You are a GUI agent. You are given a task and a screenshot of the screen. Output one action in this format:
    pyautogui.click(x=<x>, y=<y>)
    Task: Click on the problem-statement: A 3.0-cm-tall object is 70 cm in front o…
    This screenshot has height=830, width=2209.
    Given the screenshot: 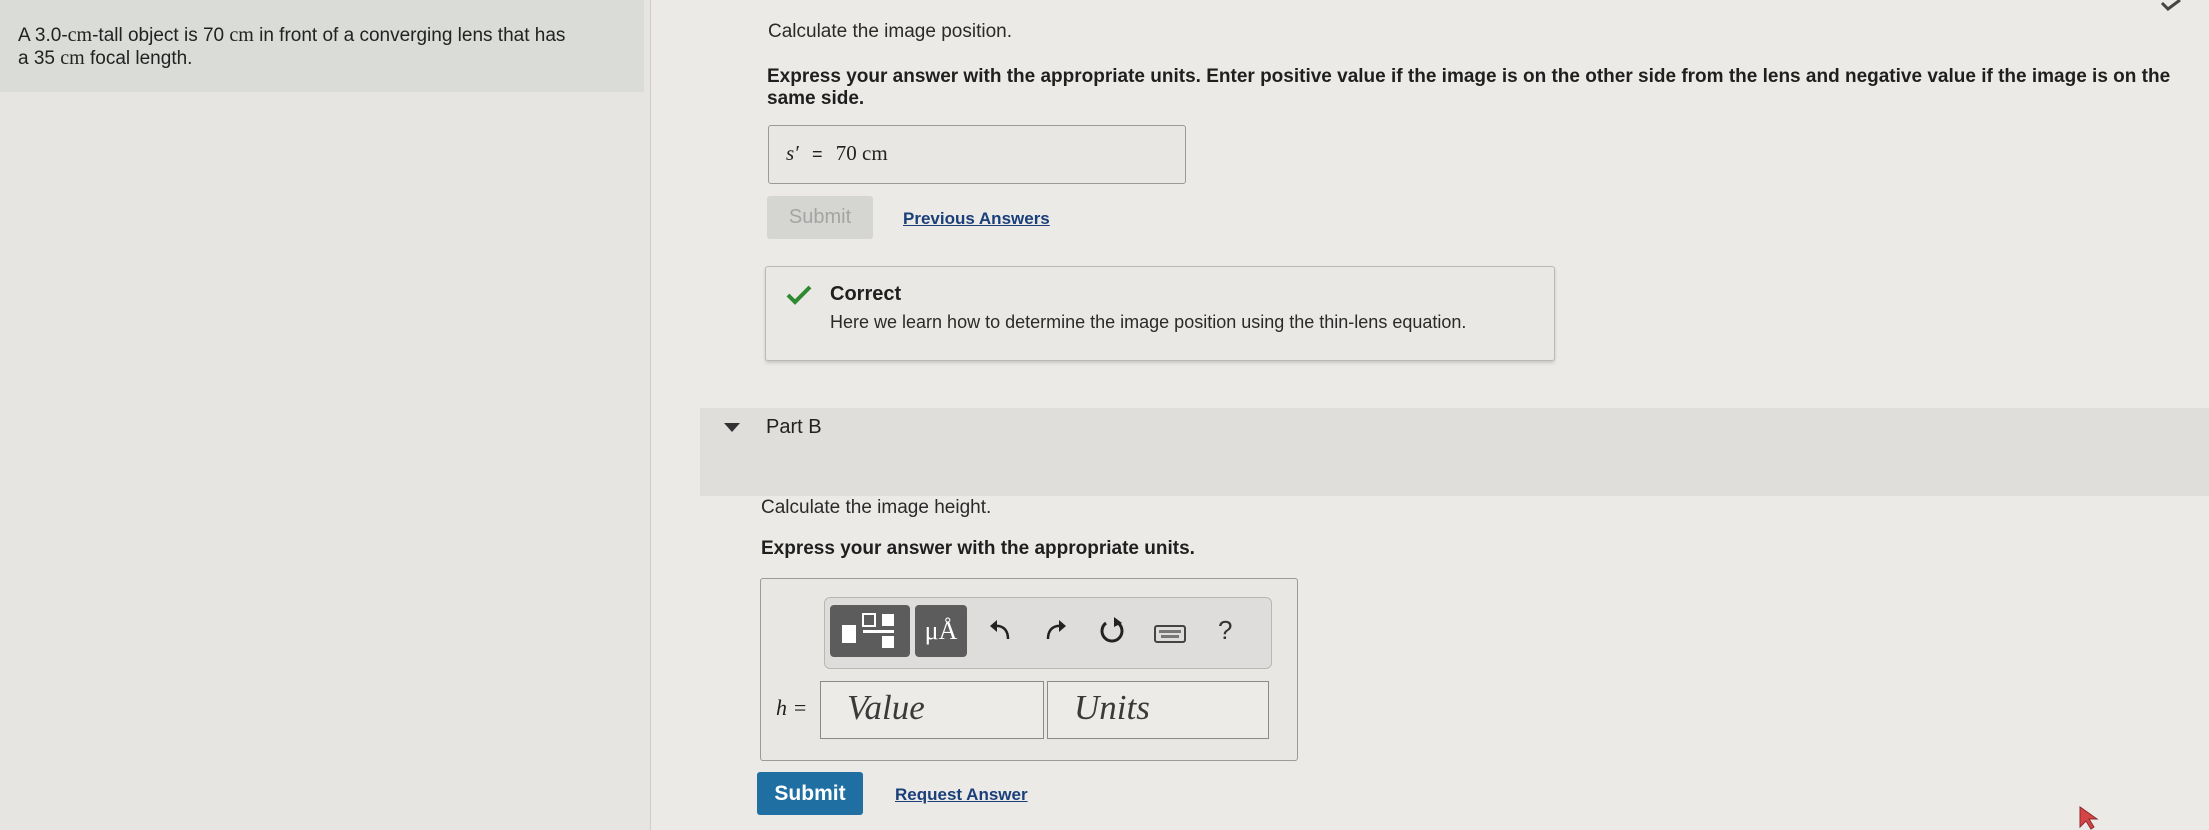 What is the action you would take?
    pyautogui.click(x=322, y=46)
    